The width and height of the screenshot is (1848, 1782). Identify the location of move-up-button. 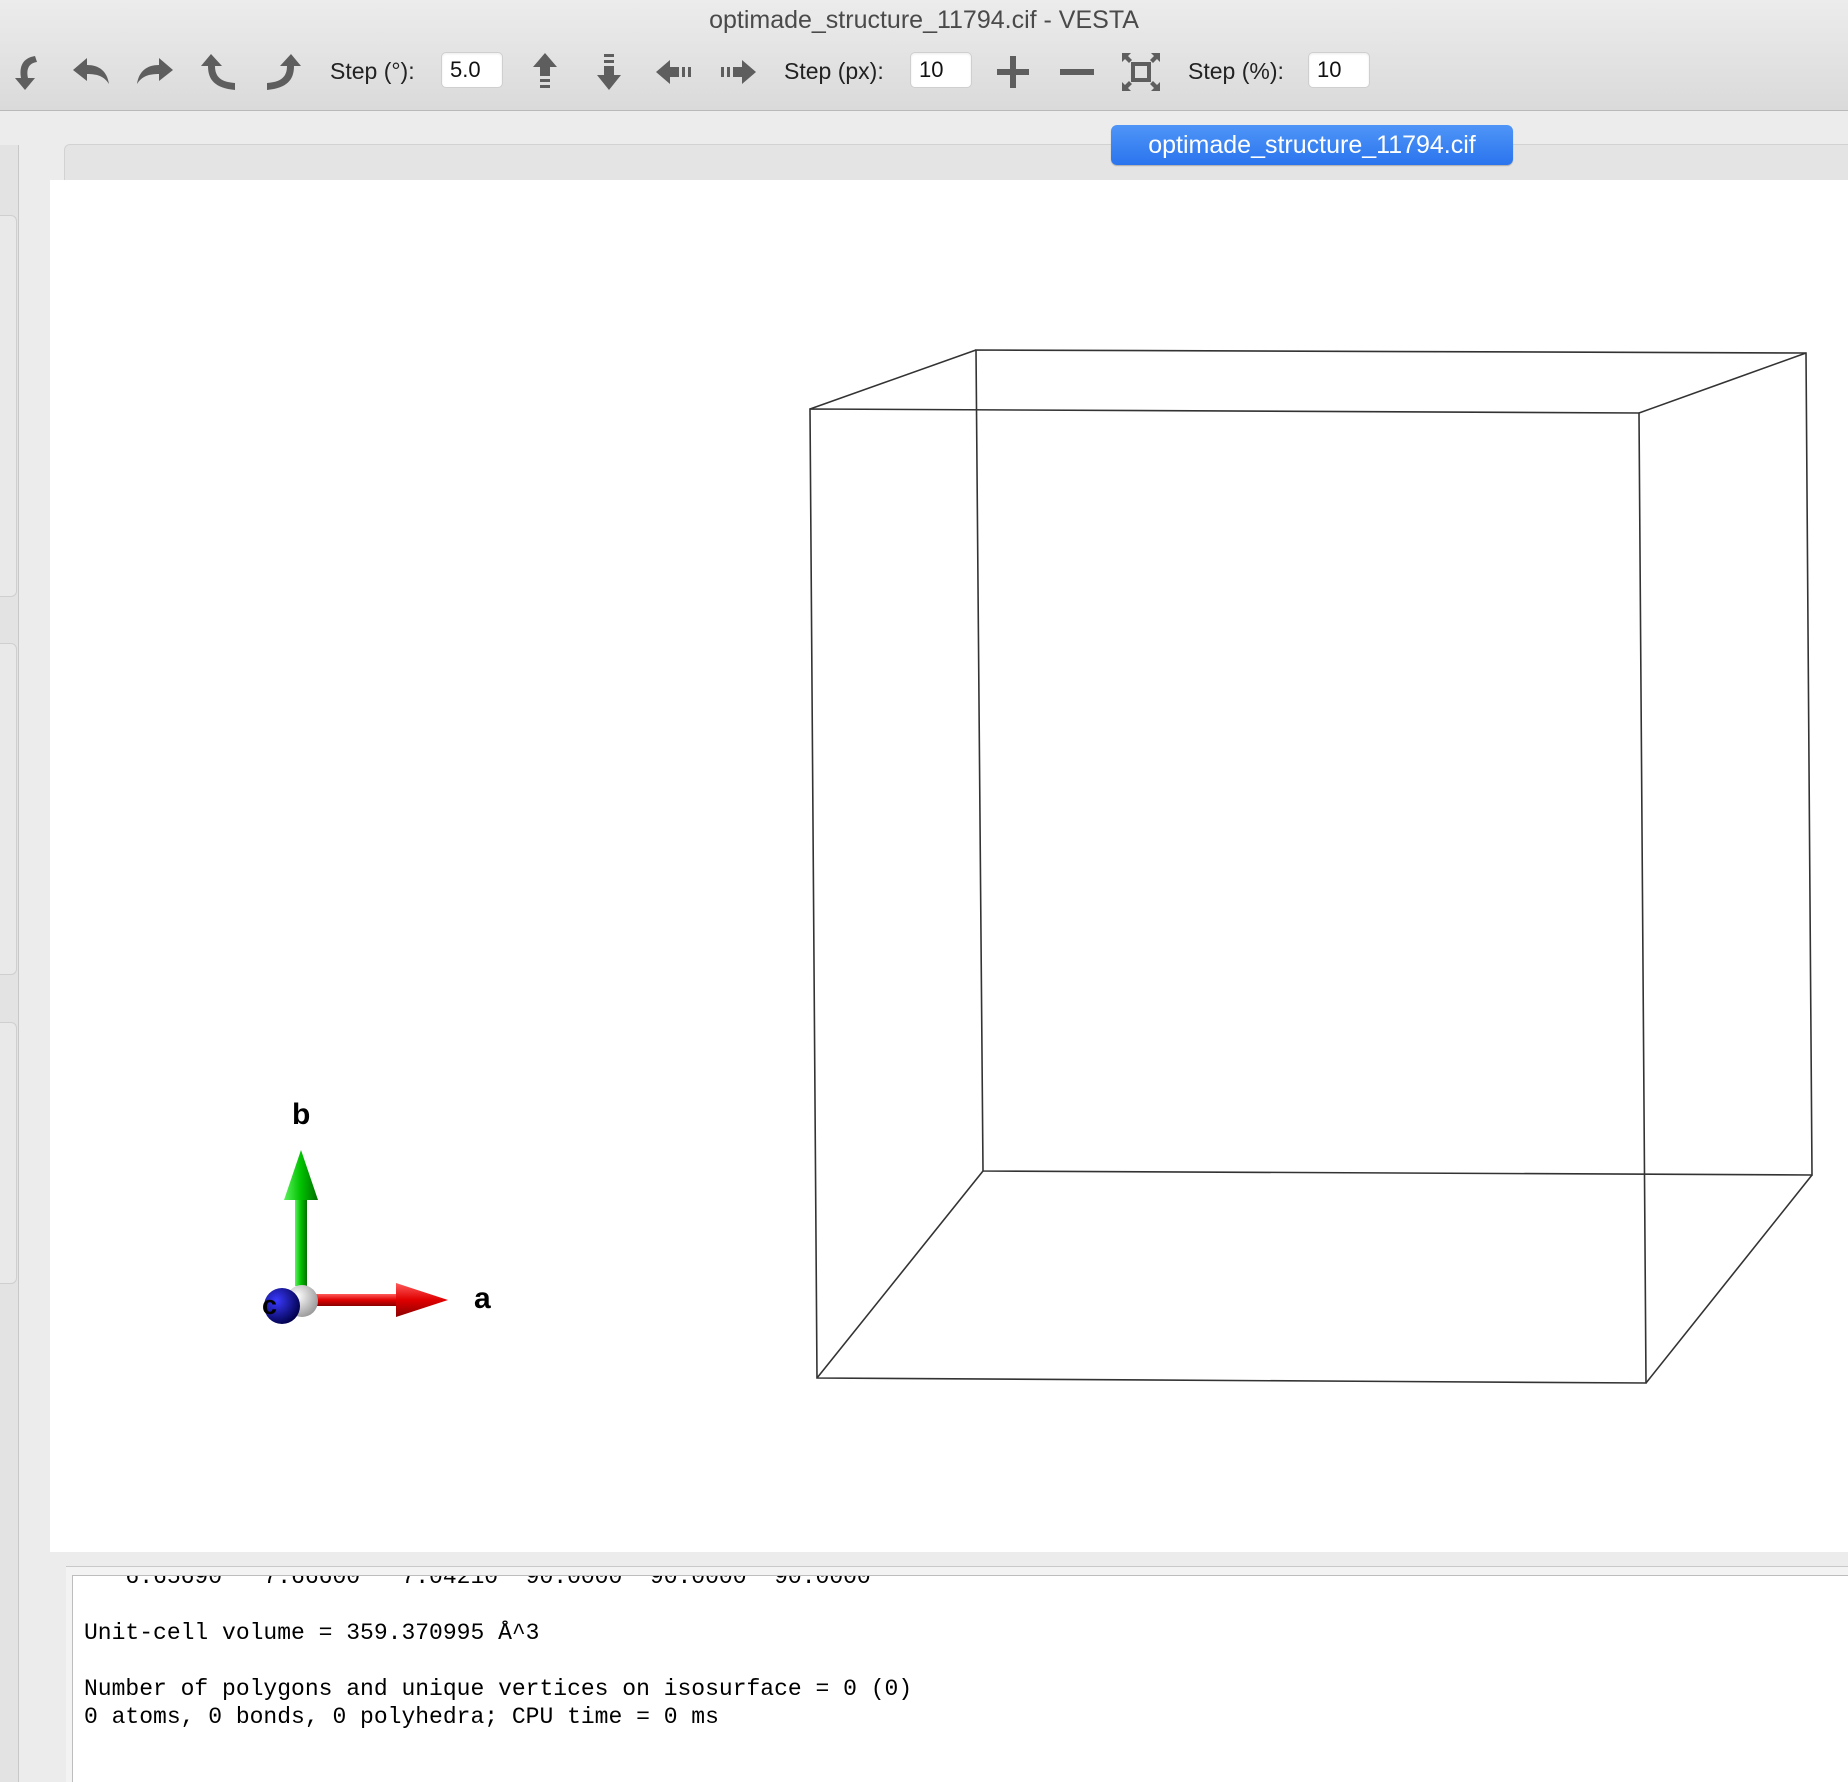
(545, 72).